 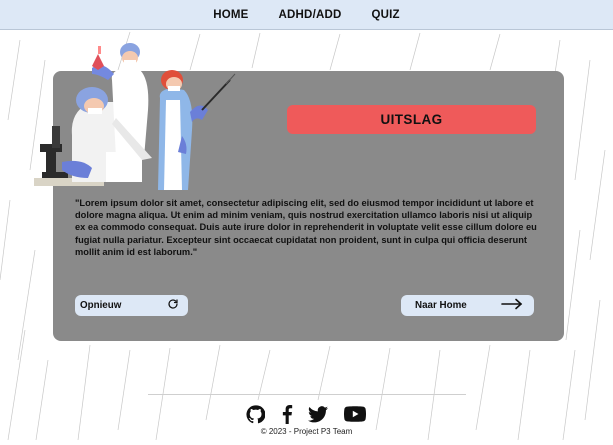 I want to click on scientists-illustration, so click(x=135, y=116).